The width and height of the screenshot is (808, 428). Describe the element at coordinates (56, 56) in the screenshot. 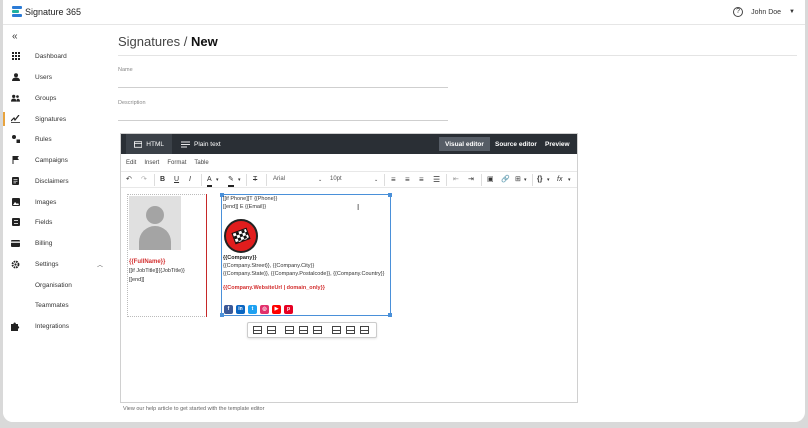

I see `sidebar-item-dashboard: Dashboard` at that location.